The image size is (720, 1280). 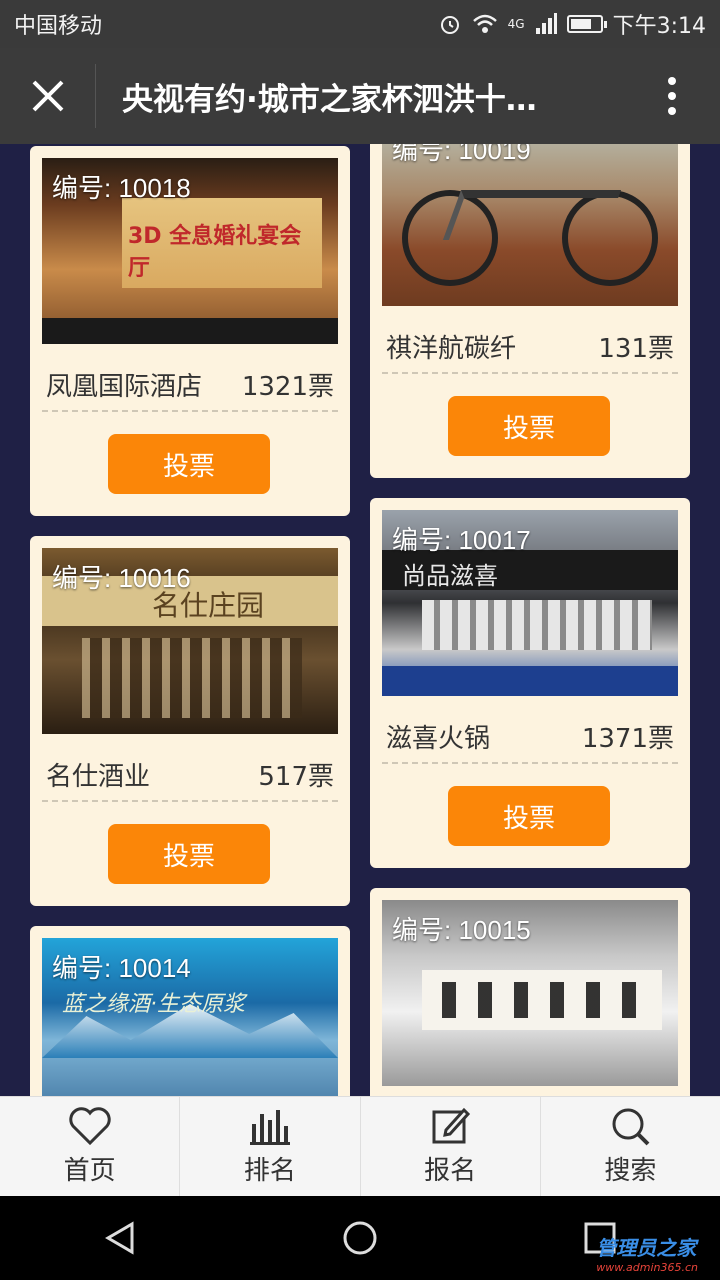 I want to click on status-icons: 4G 下午3:14, so click(x=572, y=24).